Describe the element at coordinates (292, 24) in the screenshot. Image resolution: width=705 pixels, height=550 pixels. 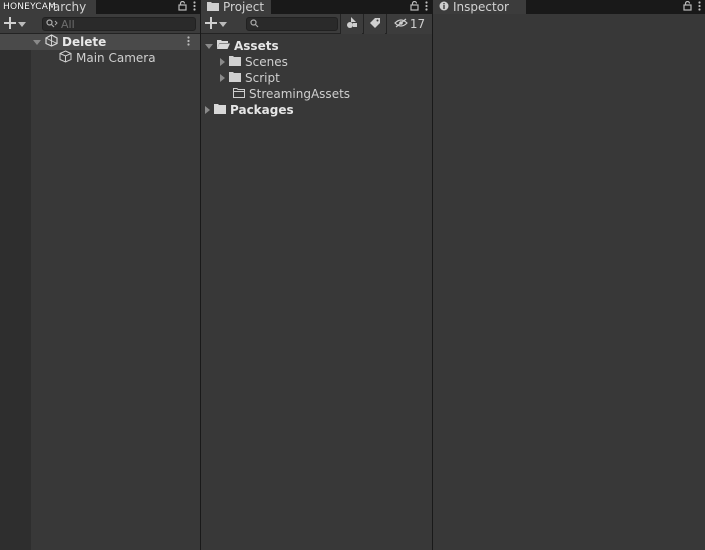
I see `project-search-input` at that location.